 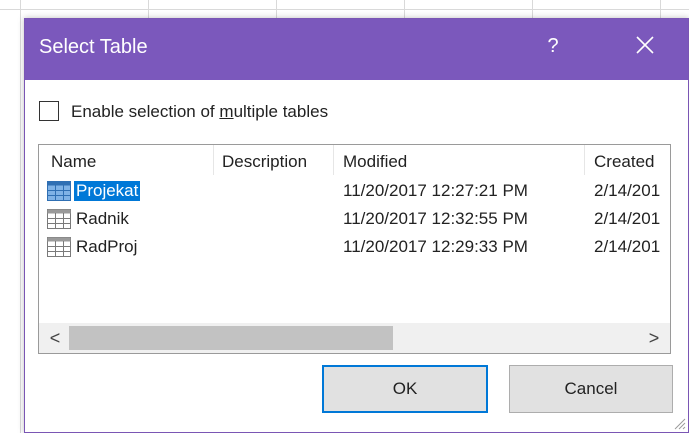 What do you see at coordinates (405, 389) in the screenshot?
I see `ok-button: OK` at bounding box center [405, 389].